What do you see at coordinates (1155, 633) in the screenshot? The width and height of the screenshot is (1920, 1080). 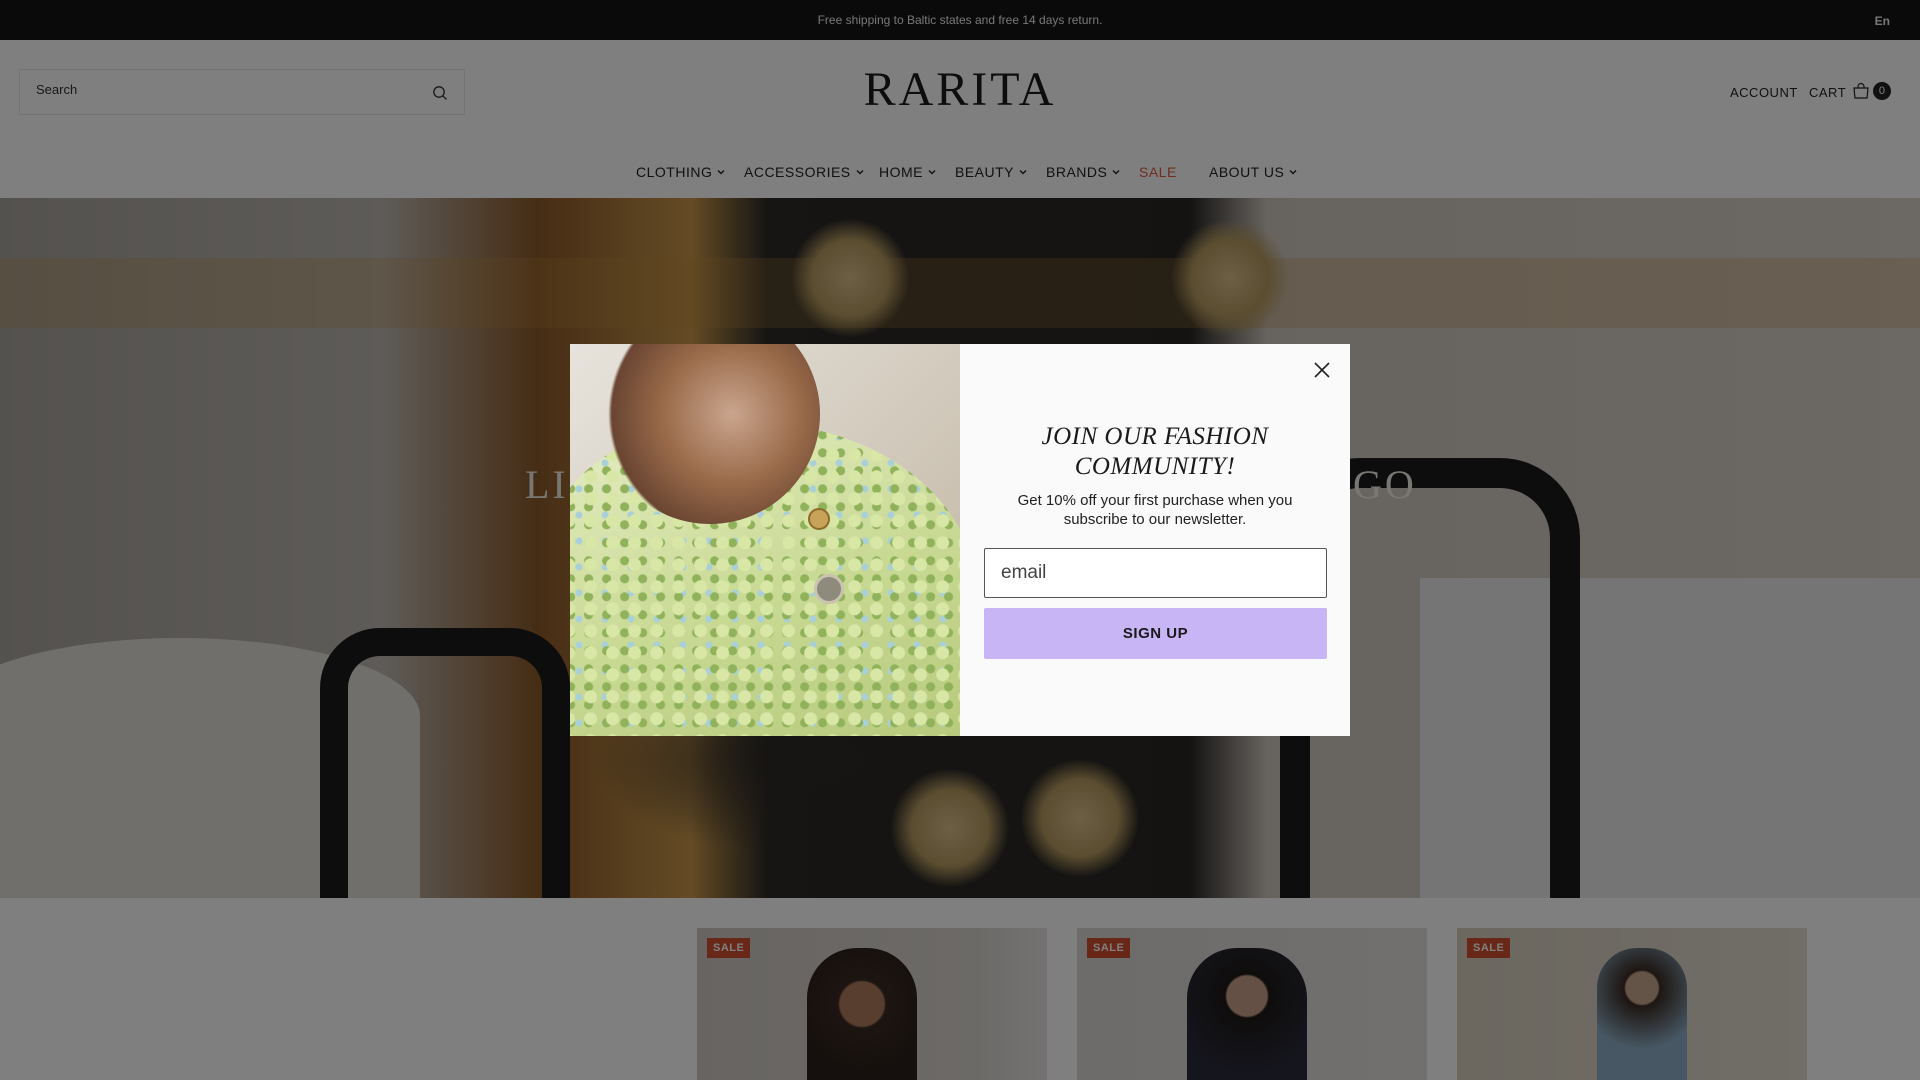 I see `sign-up-button: SIGN UP` at bounding box center [1155, 633].